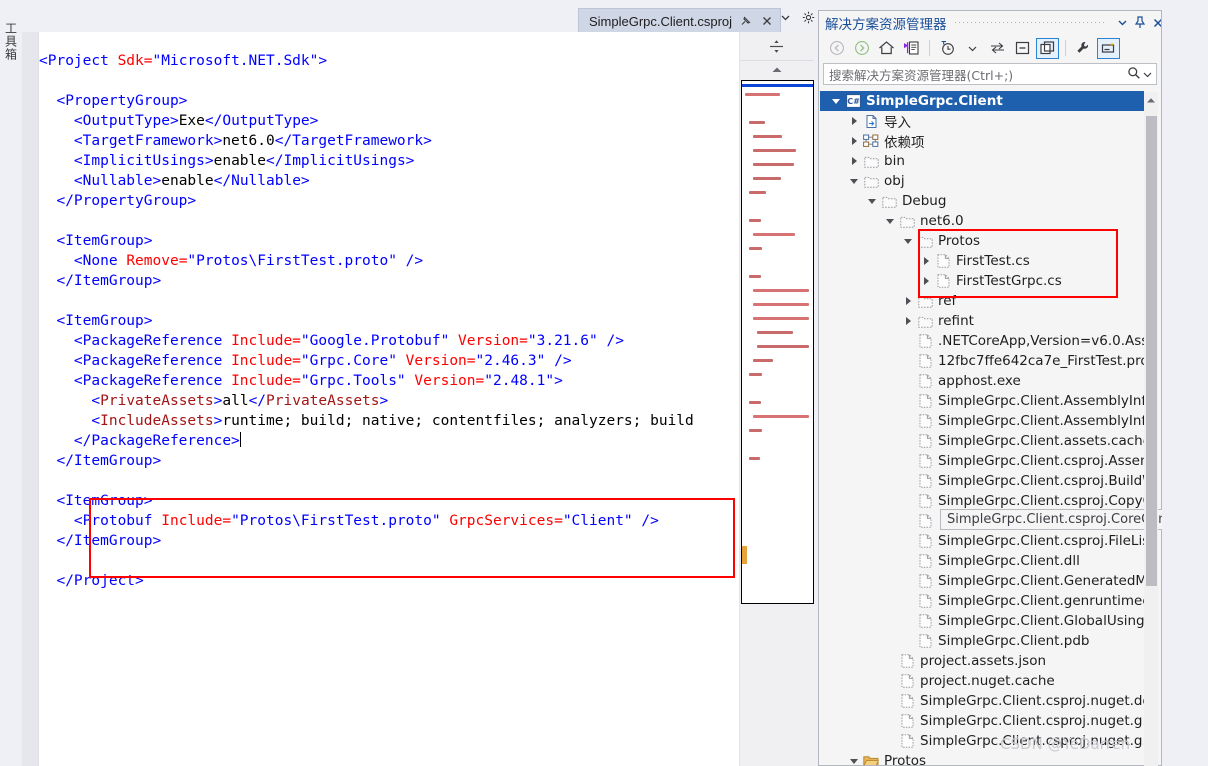  Describe the element at coordinates (982, 221) in the screenshot. I see `tree-row: net6.0` at that location.